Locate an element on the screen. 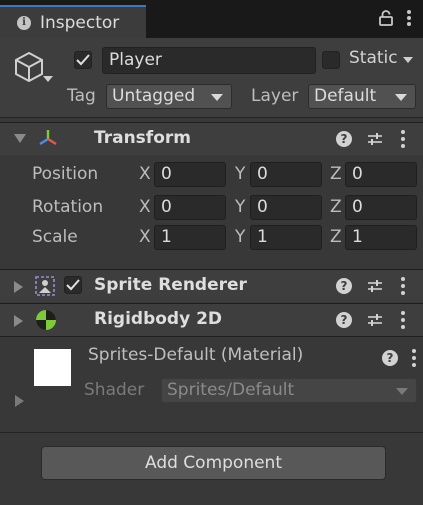 This screenshot has height=505, width=423. tab-tools is located at coordinates (395, 18).